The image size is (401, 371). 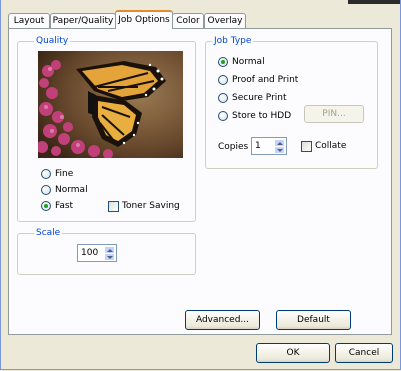 What do you see at coordinates (331, 146) in the screenshot?
I see `collate-label: Collate` at bounding box center [331, 146].